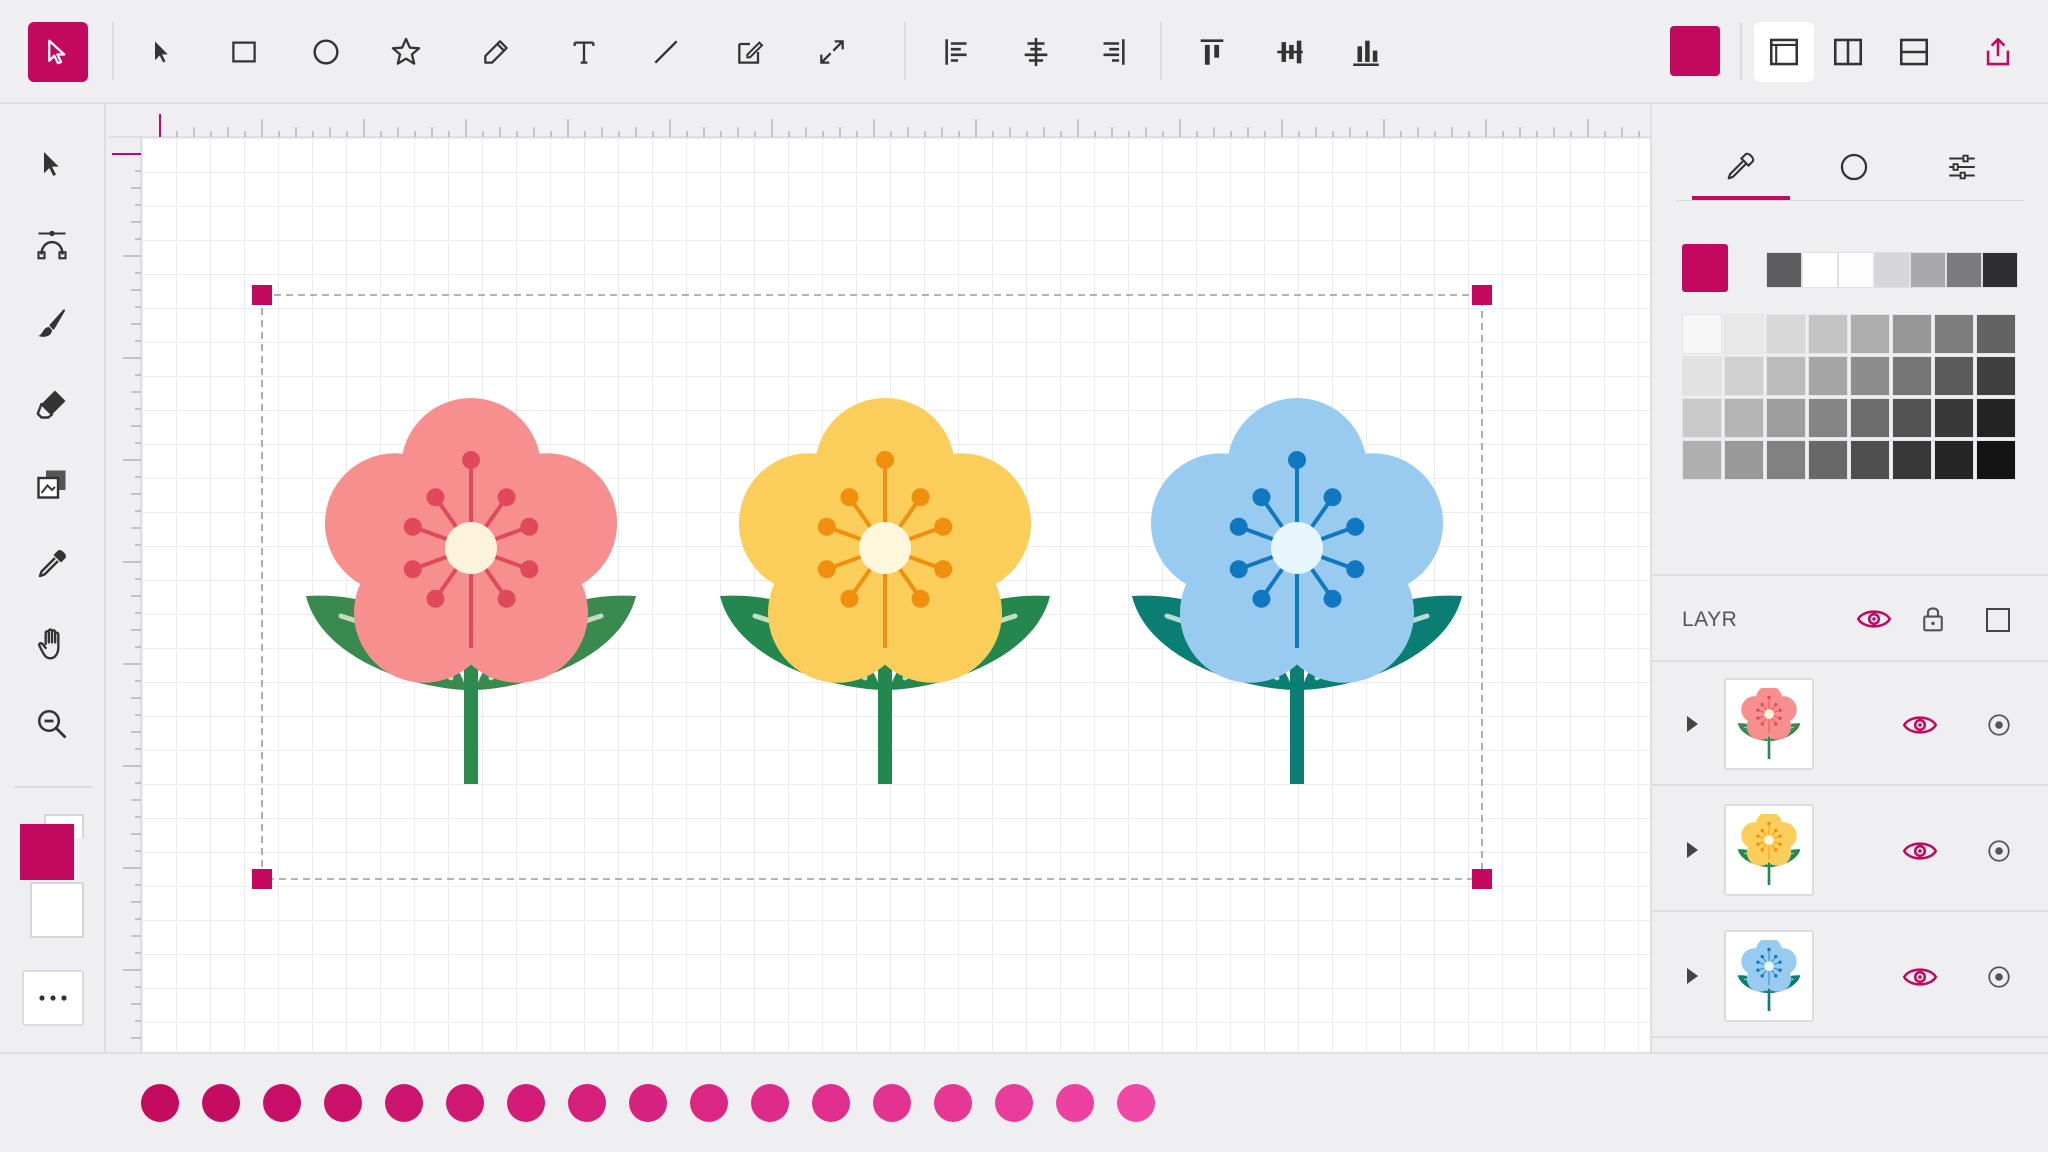 The height and width of the screenshot is (1152, 2048). I want to click on selection-handle-top-left, so click(262, 295).